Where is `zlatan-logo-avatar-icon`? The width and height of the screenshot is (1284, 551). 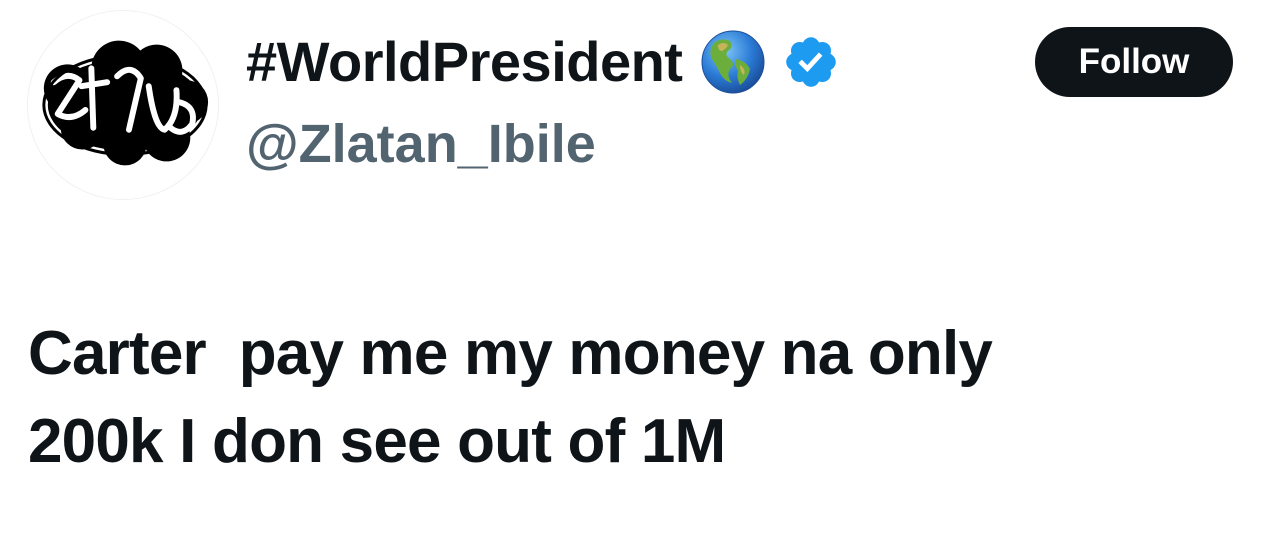
zlatan-logo-avatar-icon is located at coordinates (123, 105).